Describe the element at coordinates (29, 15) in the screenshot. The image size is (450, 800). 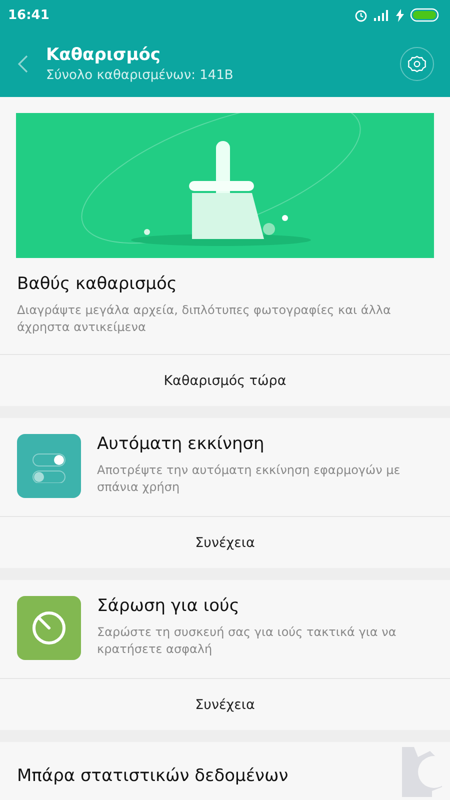
I see `status-time: 16:41` at that location.